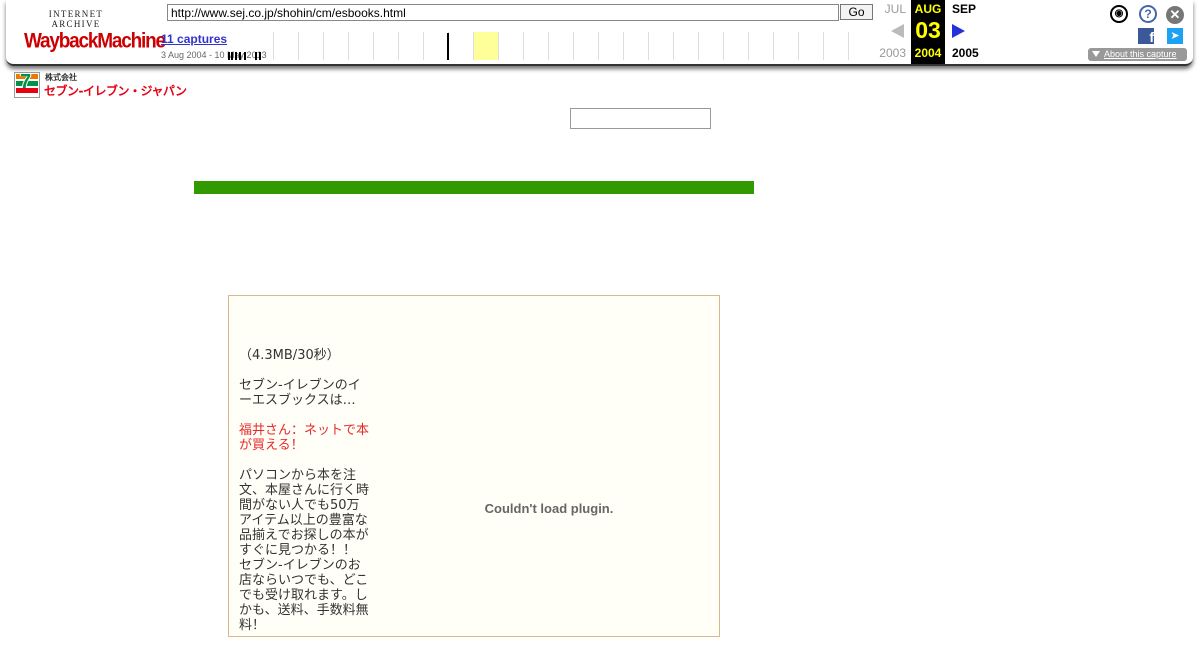  I want to click on current-capture-date: AUG 03 2004, so click(928, 32).